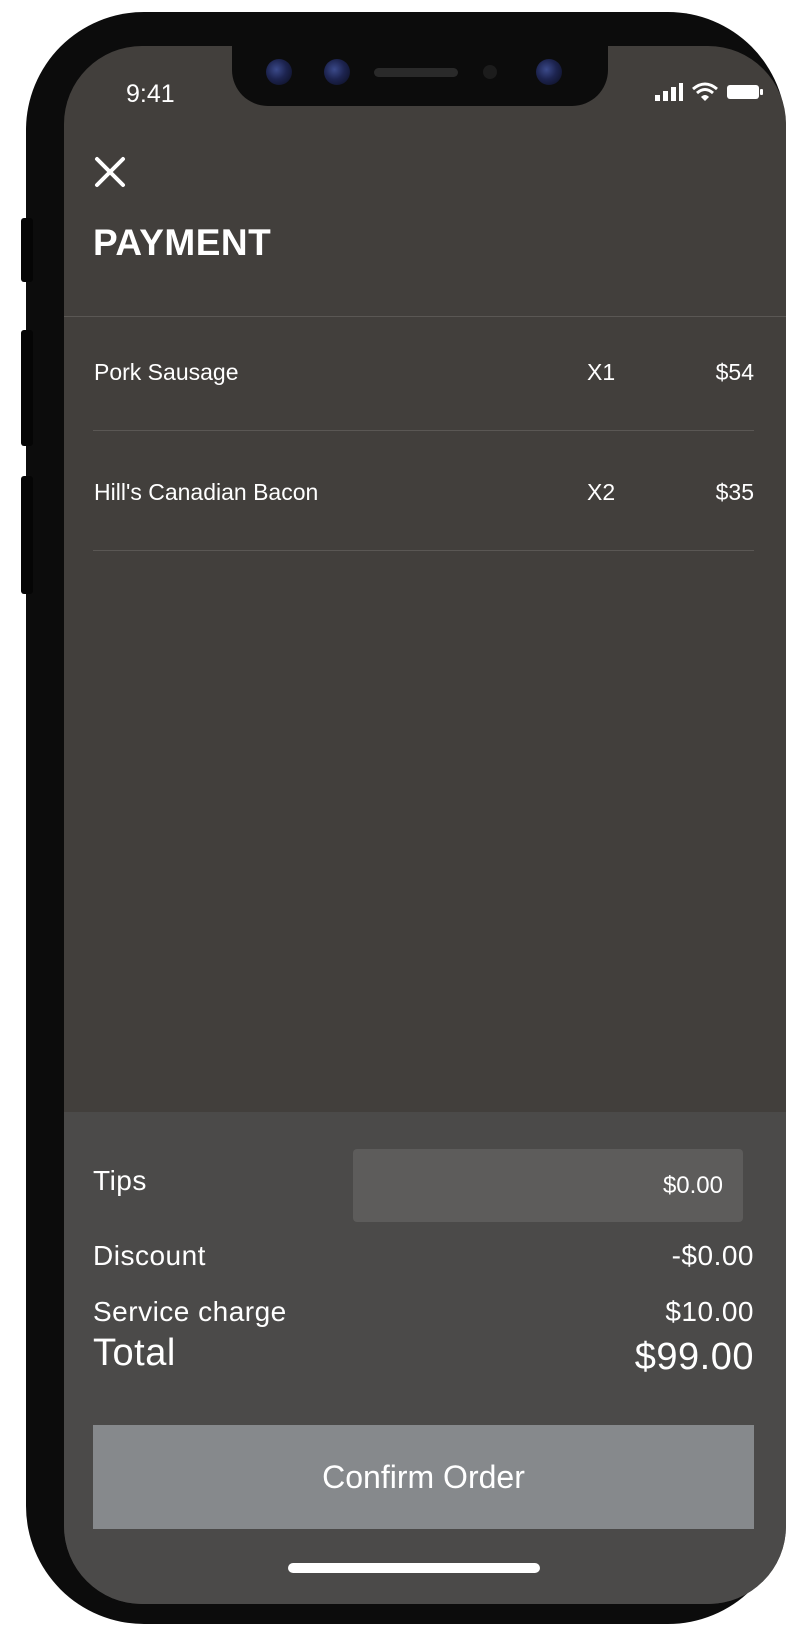 This screenshot has height=1629, width=809. Describe the element at coordinates (705, 91) in the screenshot. I see `wifi-icon` at that location.